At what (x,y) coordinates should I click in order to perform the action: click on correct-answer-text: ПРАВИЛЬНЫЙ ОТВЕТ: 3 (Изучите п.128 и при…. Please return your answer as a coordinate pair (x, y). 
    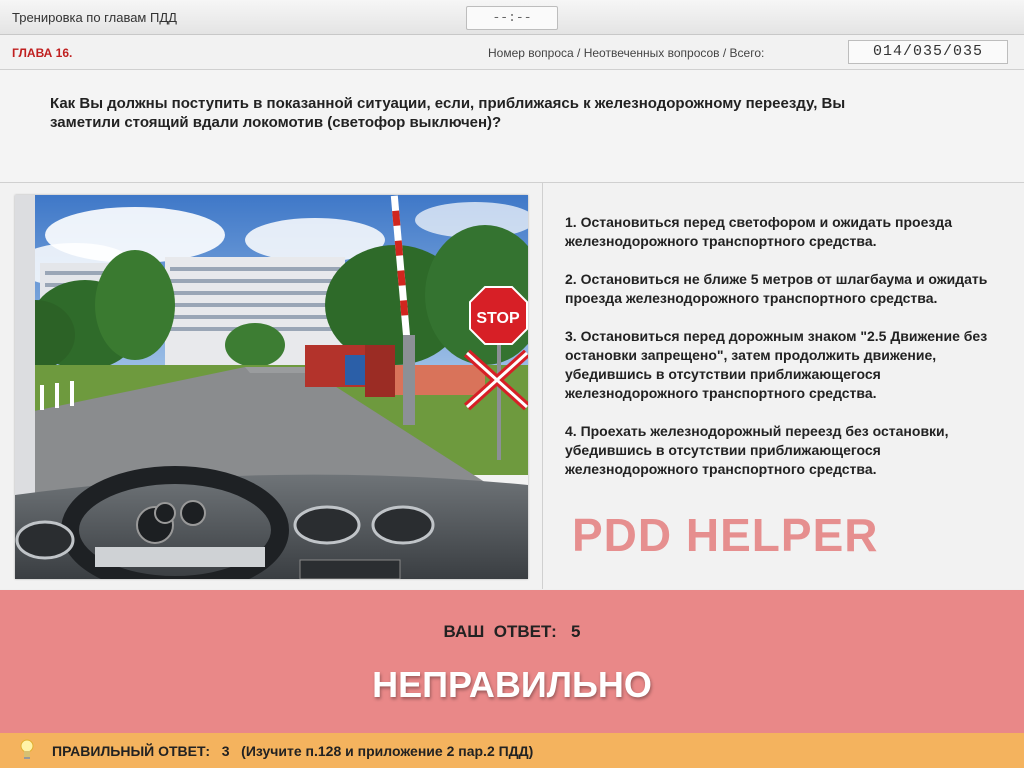
    Looking at the image, I should click on (293, 751).